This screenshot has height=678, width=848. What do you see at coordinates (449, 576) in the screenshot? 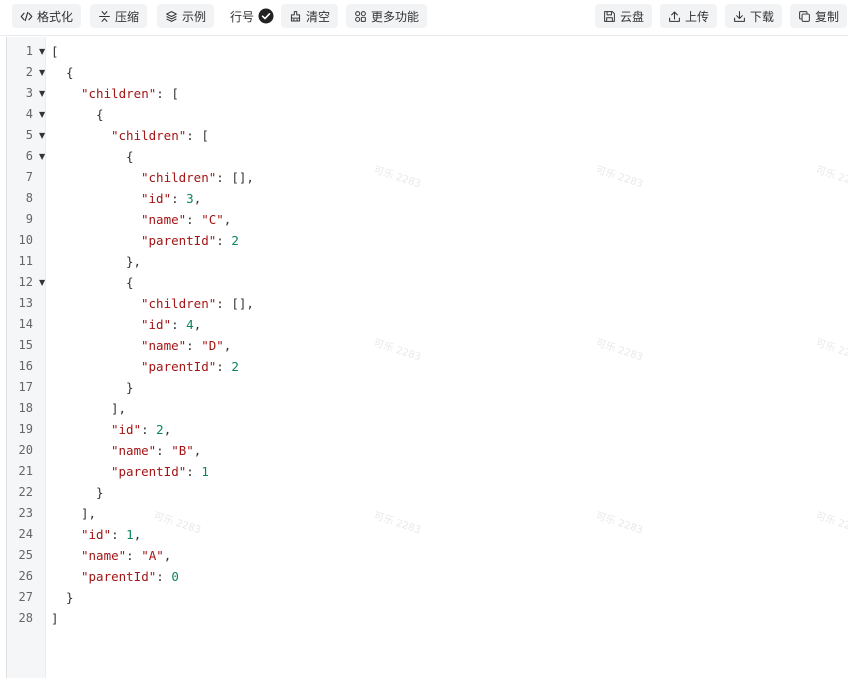
I see `code-line: "parentId": 0` at bounding box center [449, 576].